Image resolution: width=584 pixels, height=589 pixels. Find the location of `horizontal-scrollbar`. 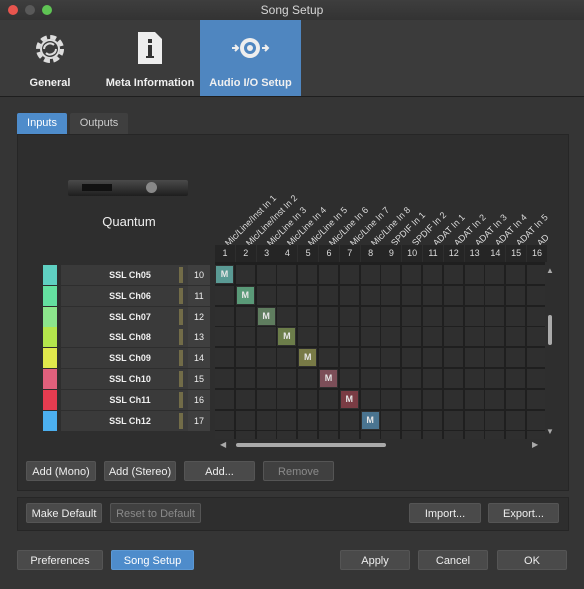

horizontal-scrollbar is located at coordinates (311, 445).